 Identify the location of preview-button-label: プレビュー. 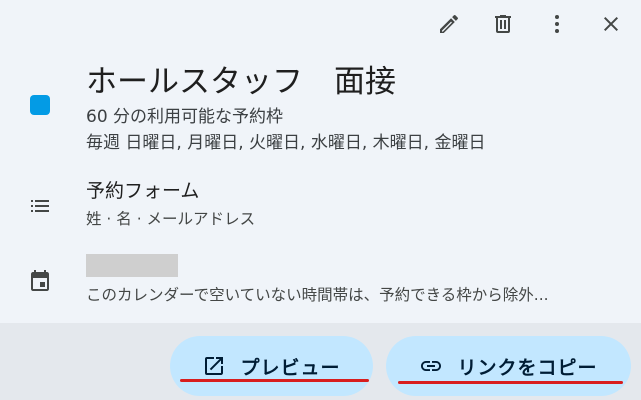
(290, 367).